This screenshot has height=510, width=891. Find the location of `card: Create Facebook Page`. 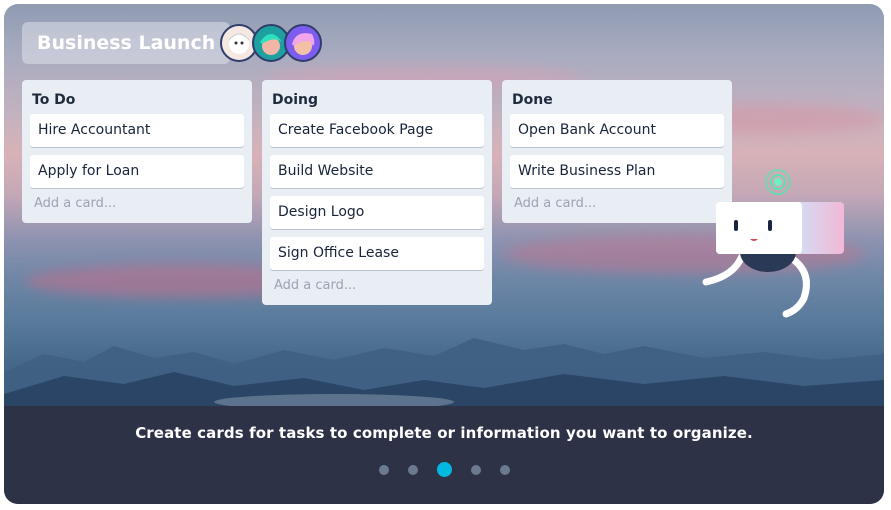

card: Create Facebook Page is located at coordinates (377, 130).